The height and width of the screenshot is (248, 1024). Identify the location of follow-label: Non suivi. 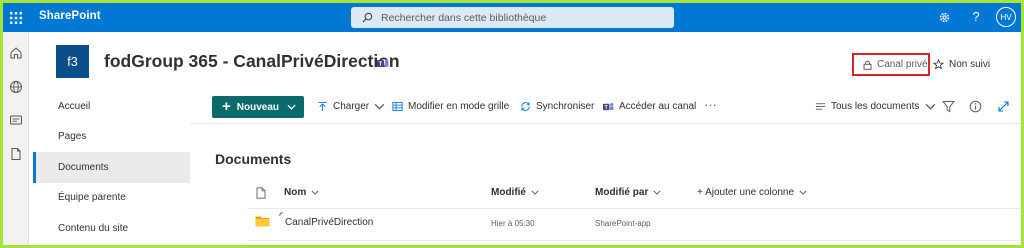
(970, 64).